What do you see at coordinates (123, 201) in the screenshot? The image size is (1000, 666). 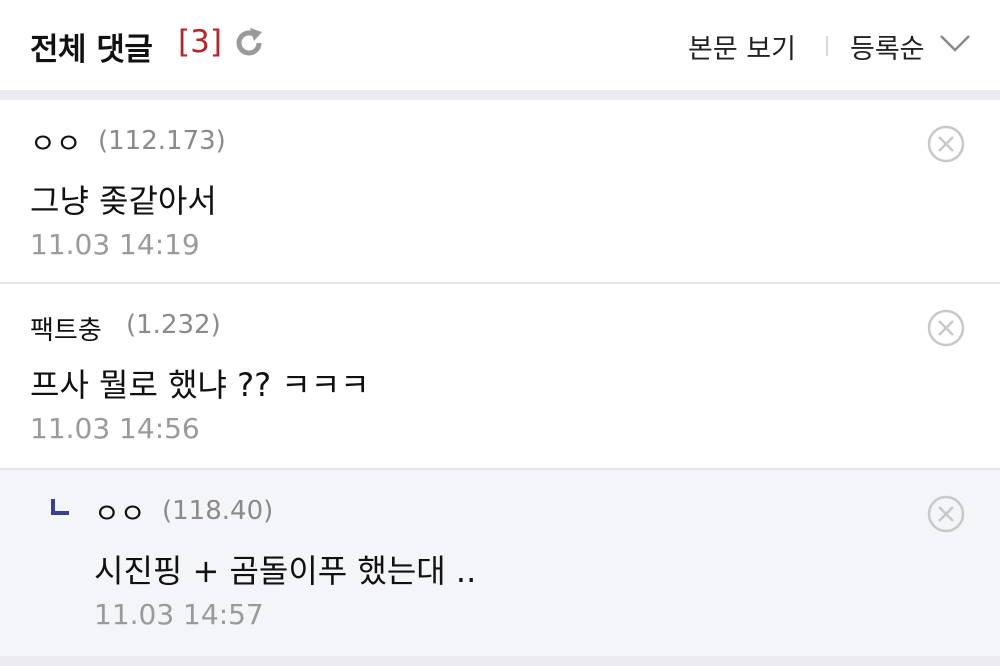 I see `comment-text: 그냥 좆같아서` at bounding box center [123, 201].